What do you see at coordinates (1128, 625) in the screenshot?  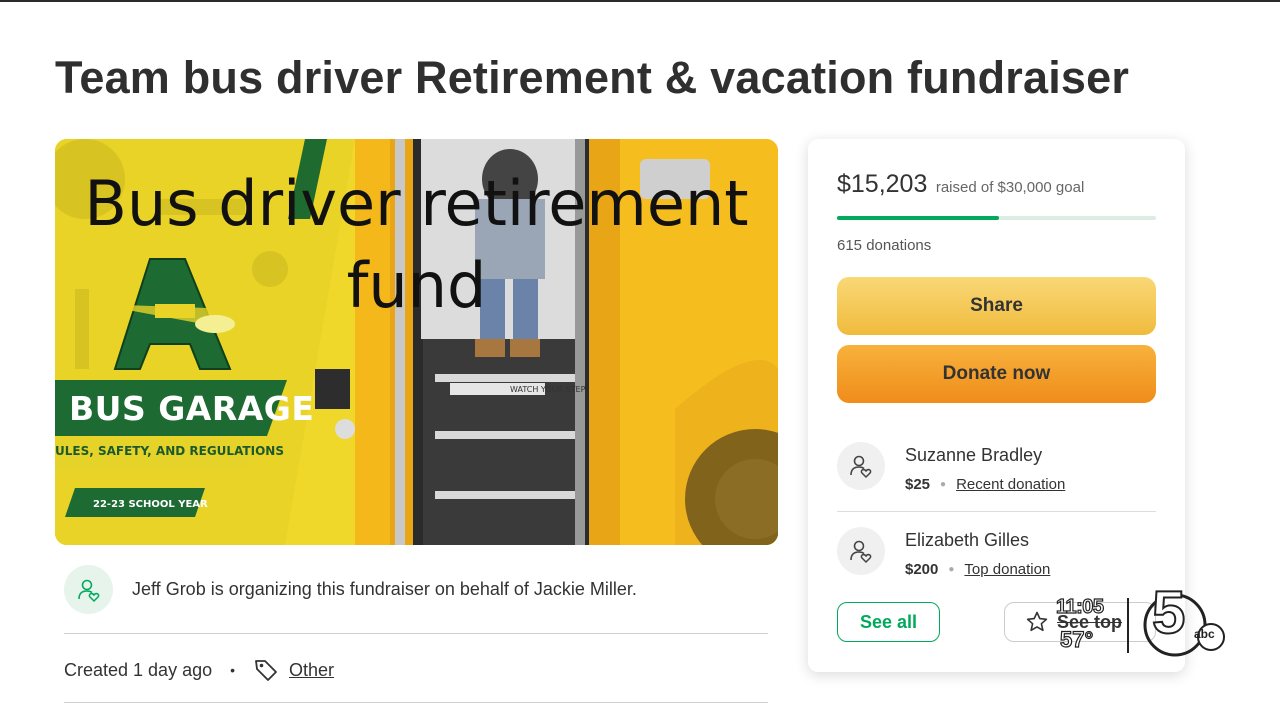 I see `broadcast-separator` at bounding box center [1128, 625].